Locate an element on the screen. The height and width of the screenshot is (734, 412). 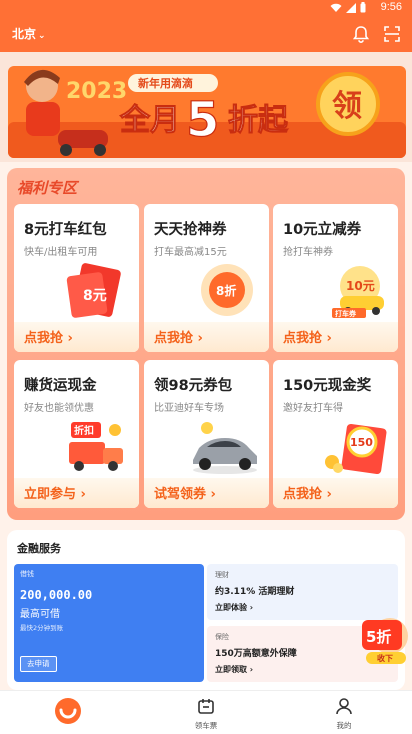
card-subtitle: 快车/出租车可用 is located at coordinates (61, 252).